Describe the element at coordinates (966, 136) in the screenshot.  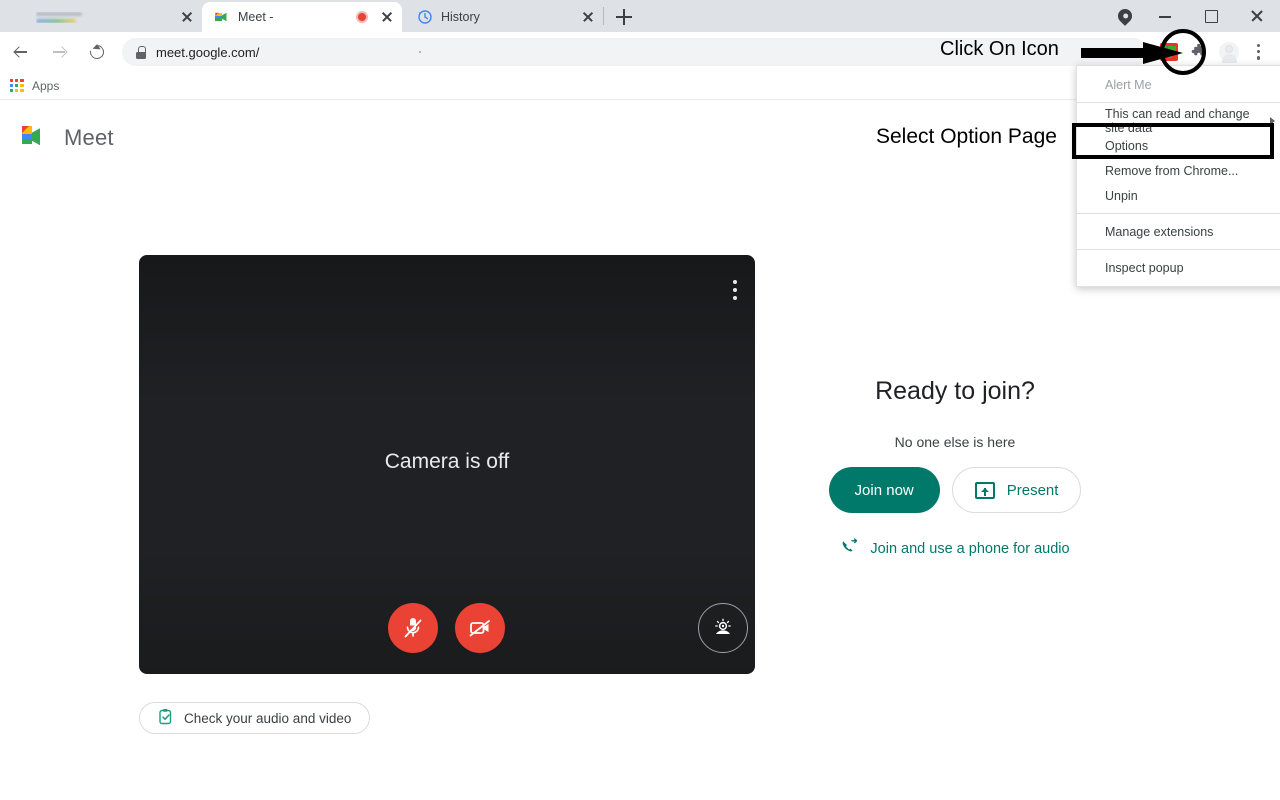
I see `annotation-select-option-page: Select Option Page` at that location.